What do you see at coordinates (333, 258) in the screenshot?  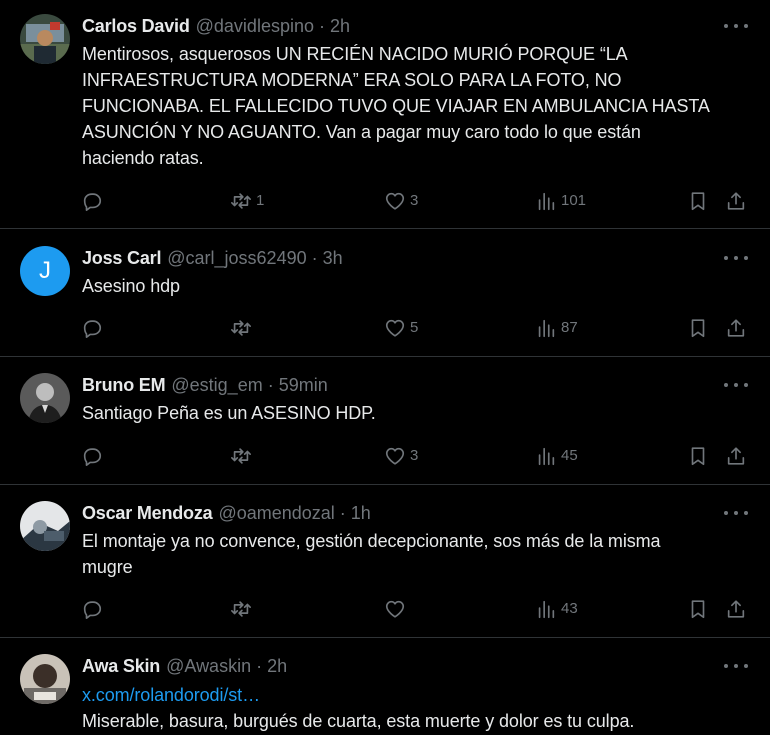 I see `timestamp: 3h` at bounding box center [333, 258].